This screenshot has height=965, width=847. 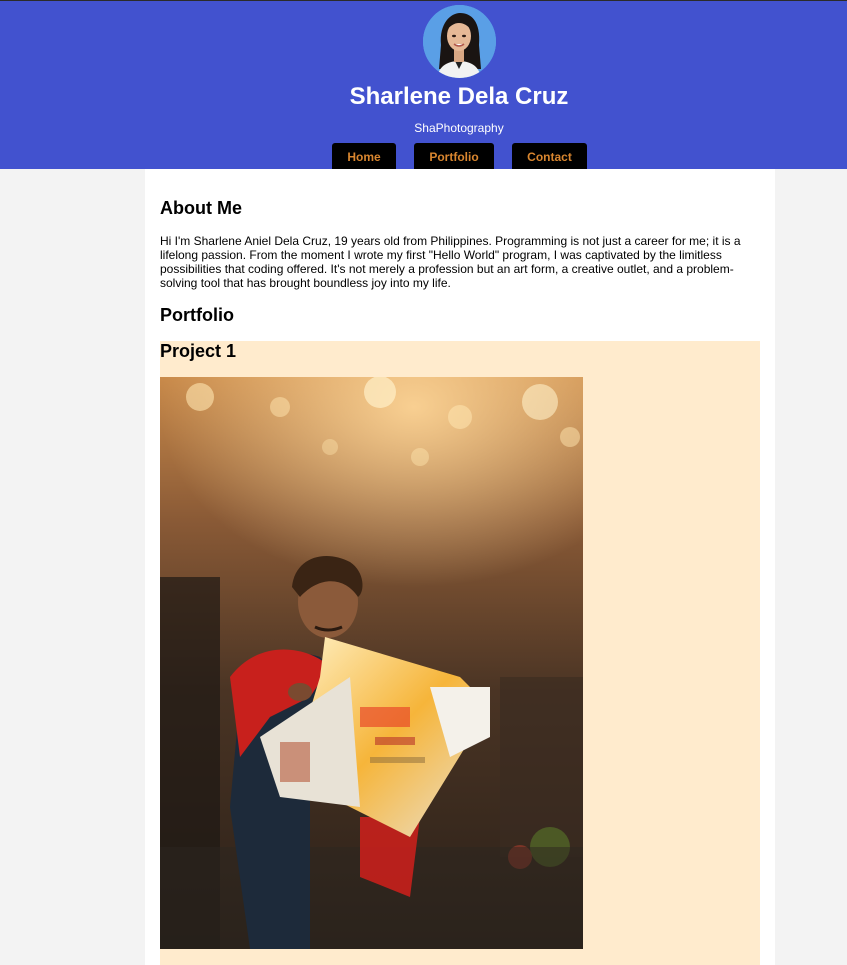 What do you see at coordinates (198, 351) in the screenshot?
I see `project-title: Project 1` at bounding box center [198, 351].